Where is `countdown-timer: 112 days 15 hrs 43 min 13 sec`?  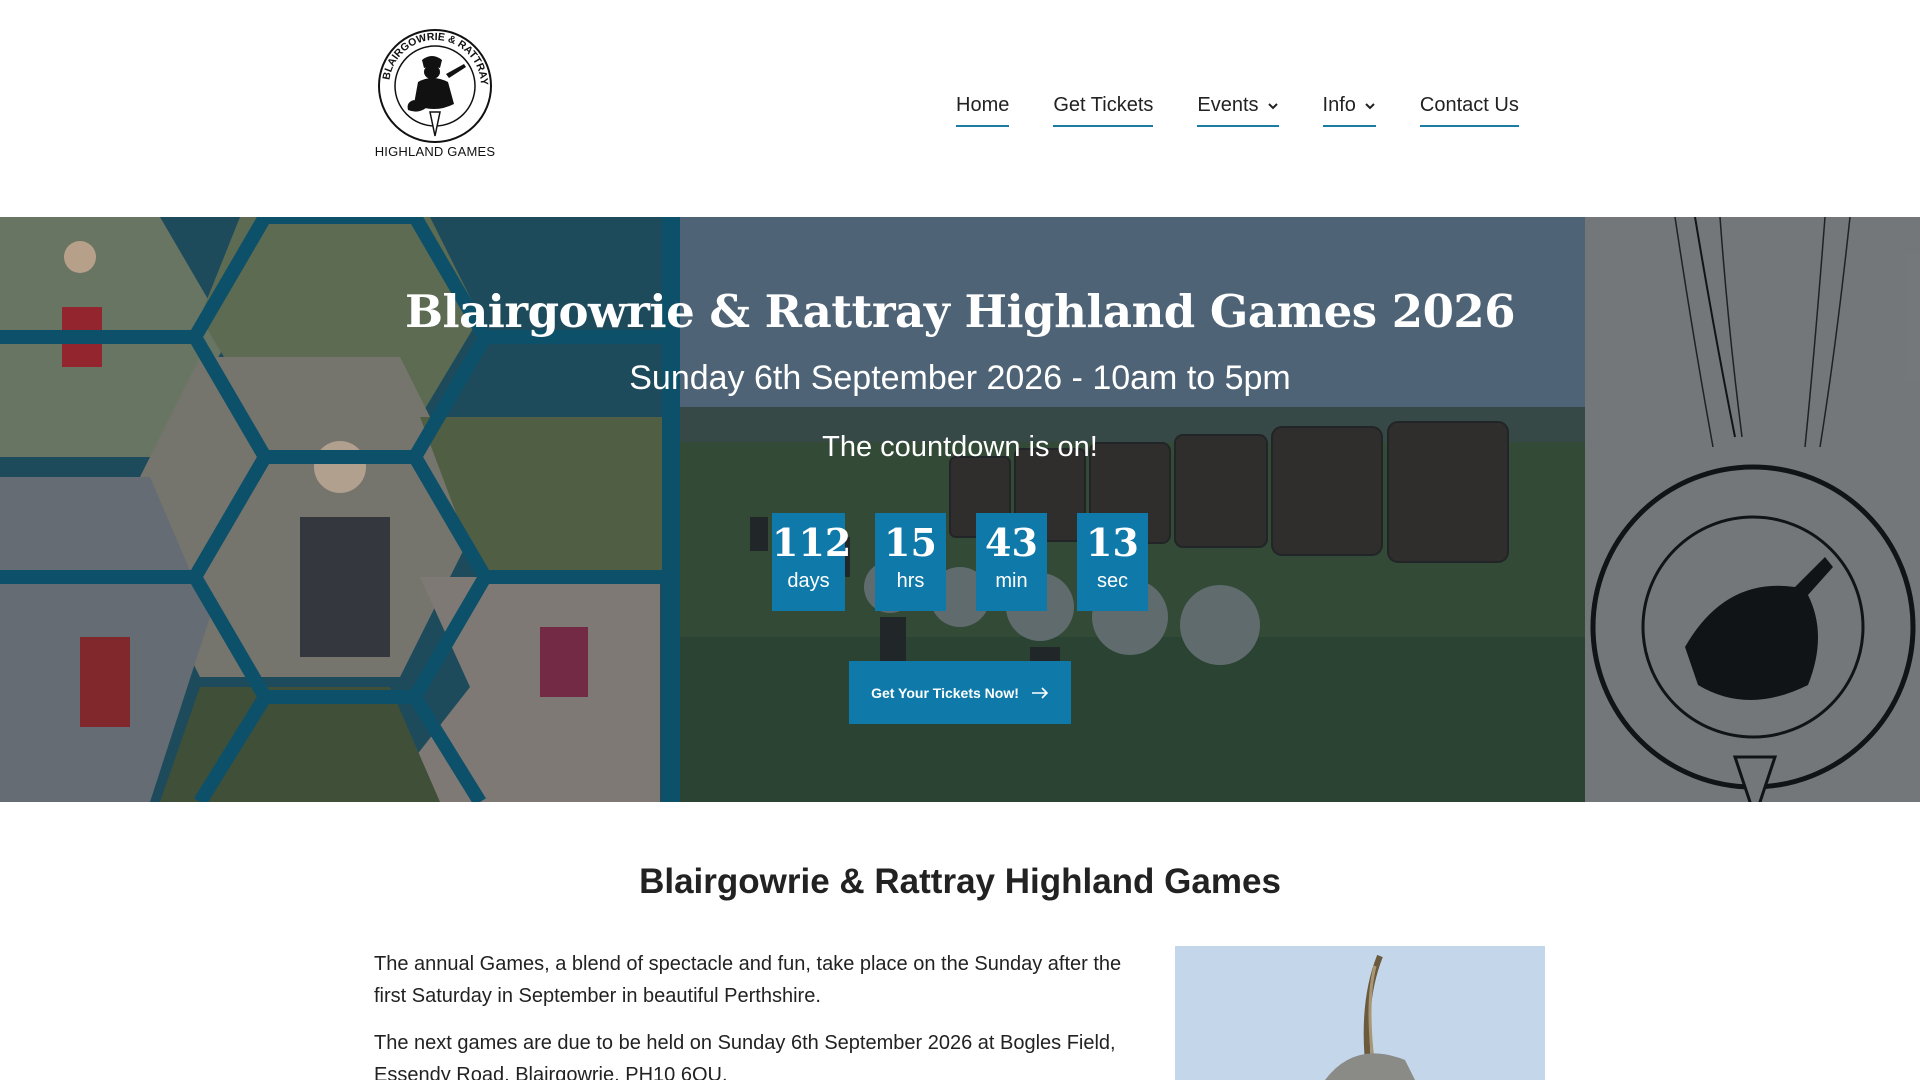 countdown-timer: 112 days 15 hrs 43 min 13 sec is located at coordinates (960, 562).